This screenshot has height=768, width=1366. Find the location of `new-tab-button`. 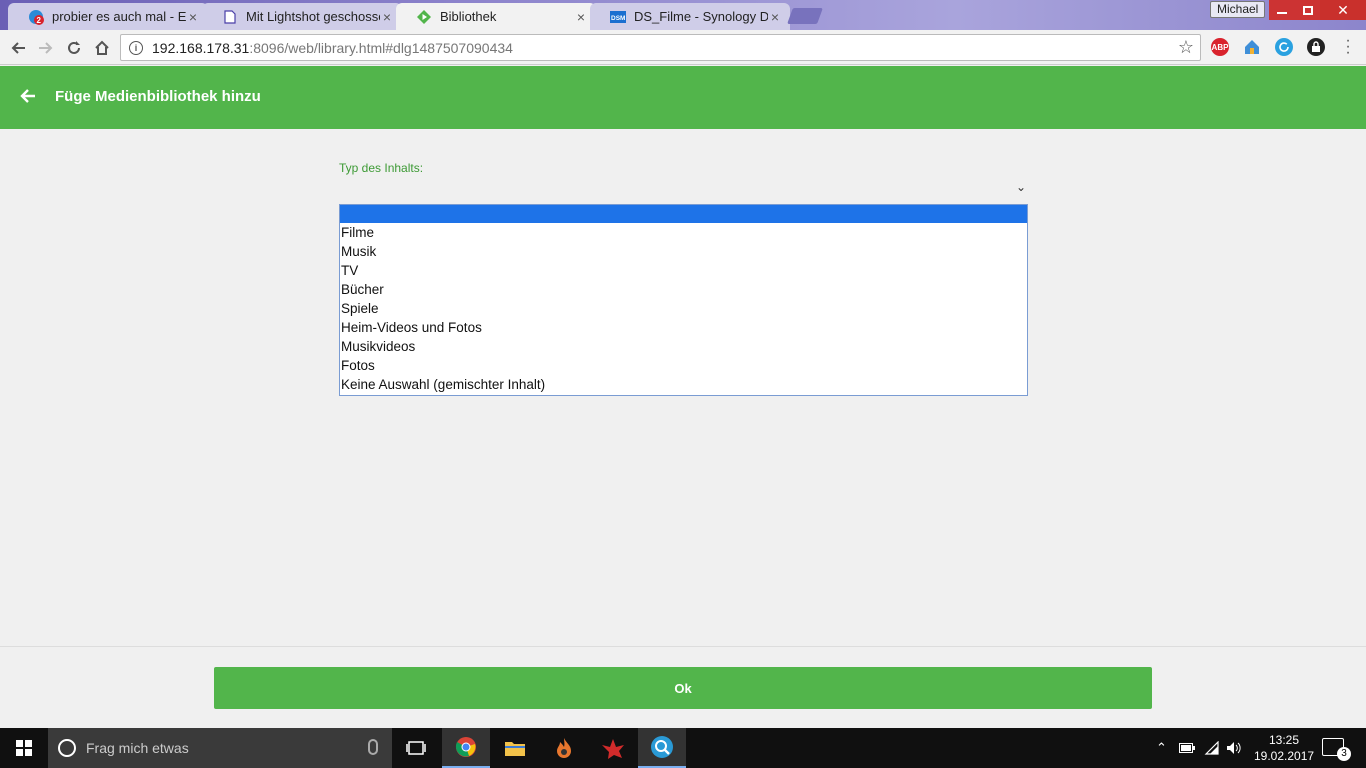

new-tab-button is located at coordinates (805, 16).